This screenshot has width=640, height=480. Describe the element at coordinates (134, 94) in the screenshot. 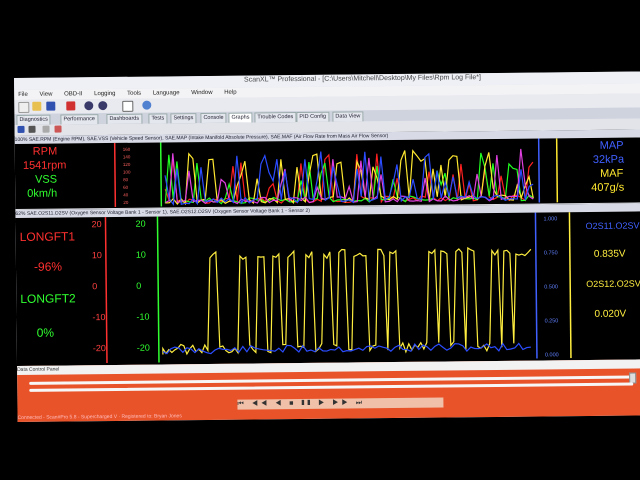

I see `menu-tools: Tools` at that location.